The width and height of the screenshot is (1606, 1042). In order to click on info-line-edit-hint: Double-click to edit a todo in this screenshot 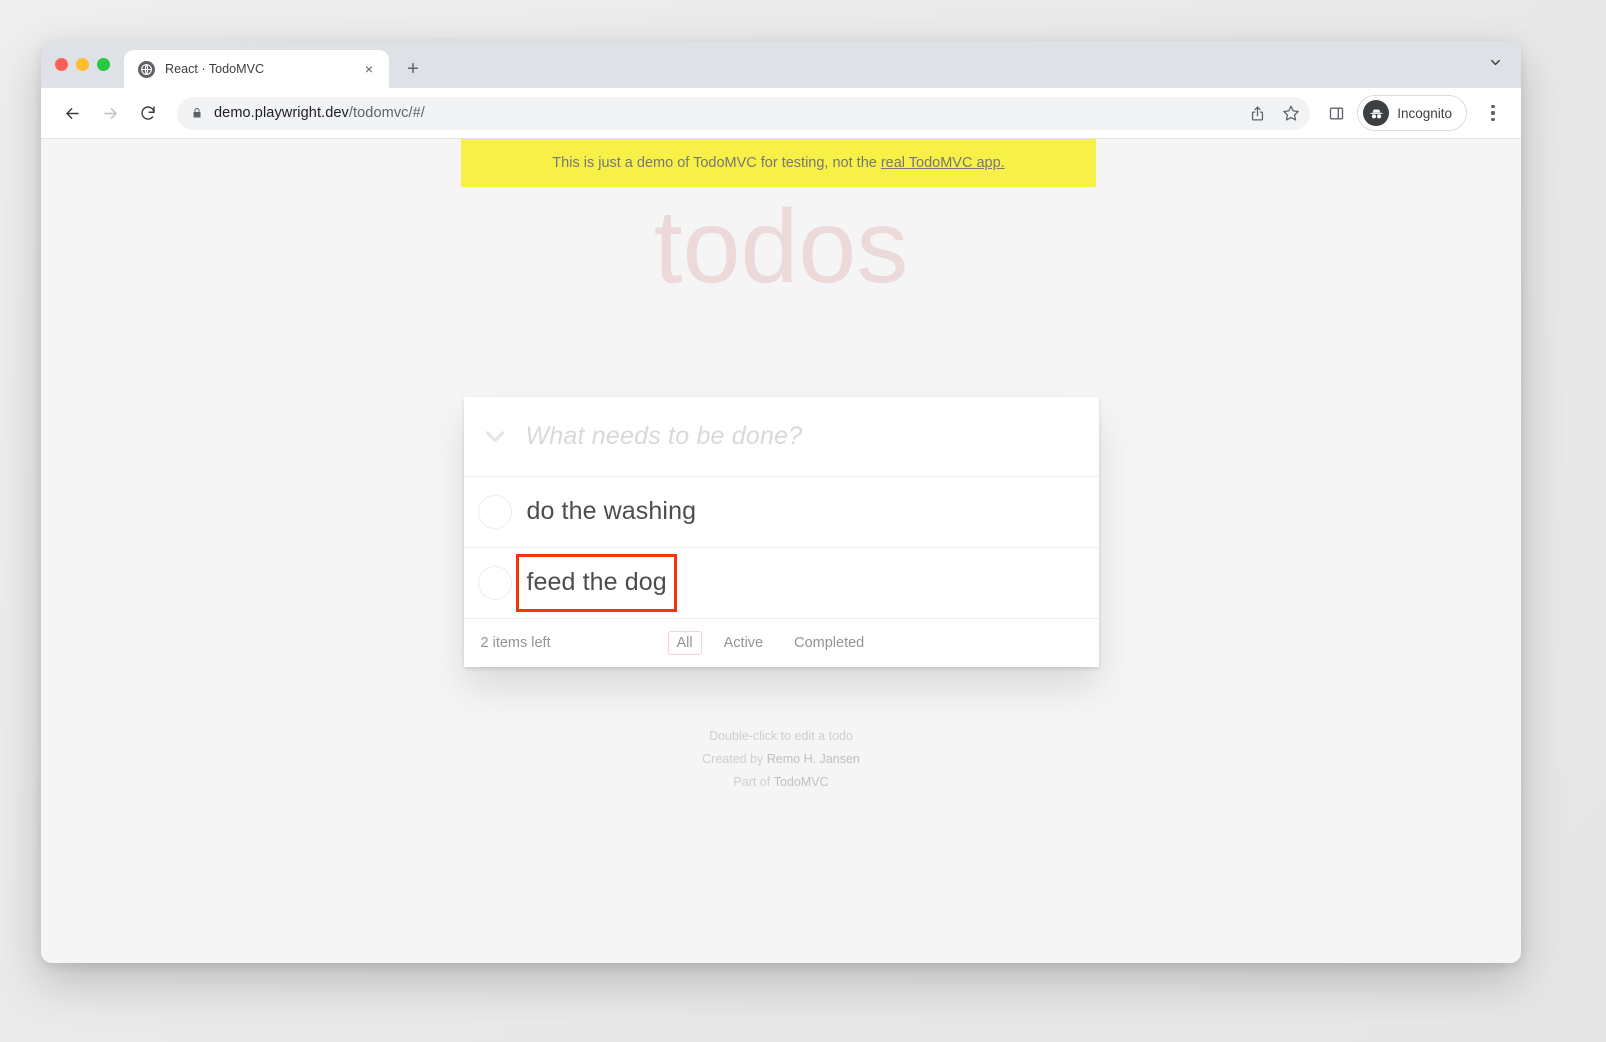, I will do `click(781, 735)`.